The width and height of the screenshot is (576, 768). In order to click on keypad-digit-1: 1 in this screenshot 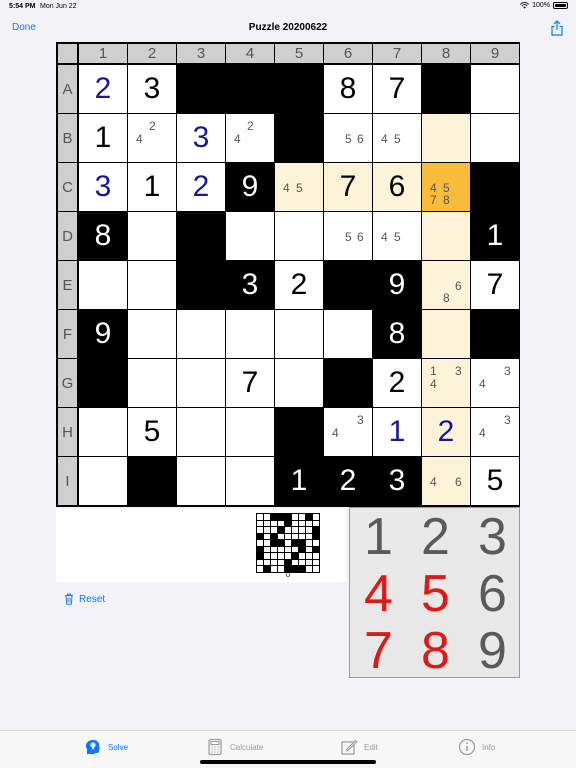, I will do `click(378, 537)`.